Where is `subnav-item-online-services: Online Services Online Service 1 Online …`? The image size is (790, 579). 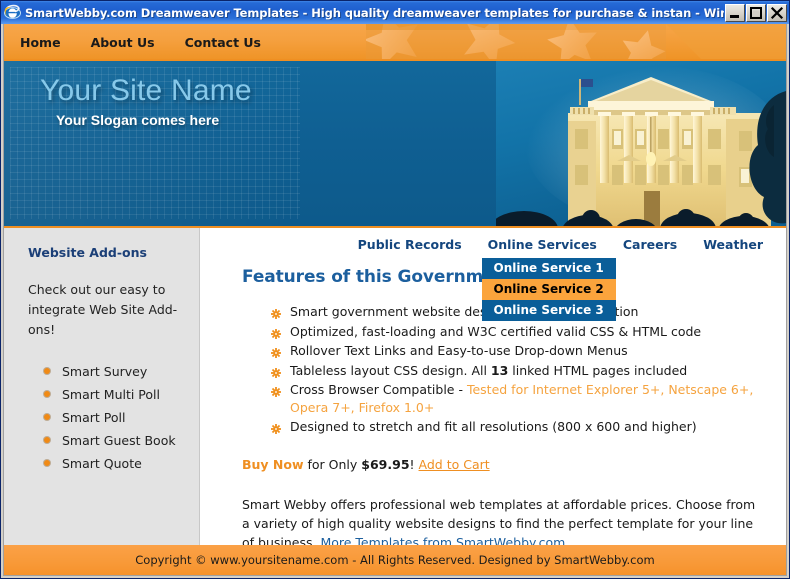 subnav-item-online-services: Online Services Online Service 1 Online … is located at coordinates (548, 277).